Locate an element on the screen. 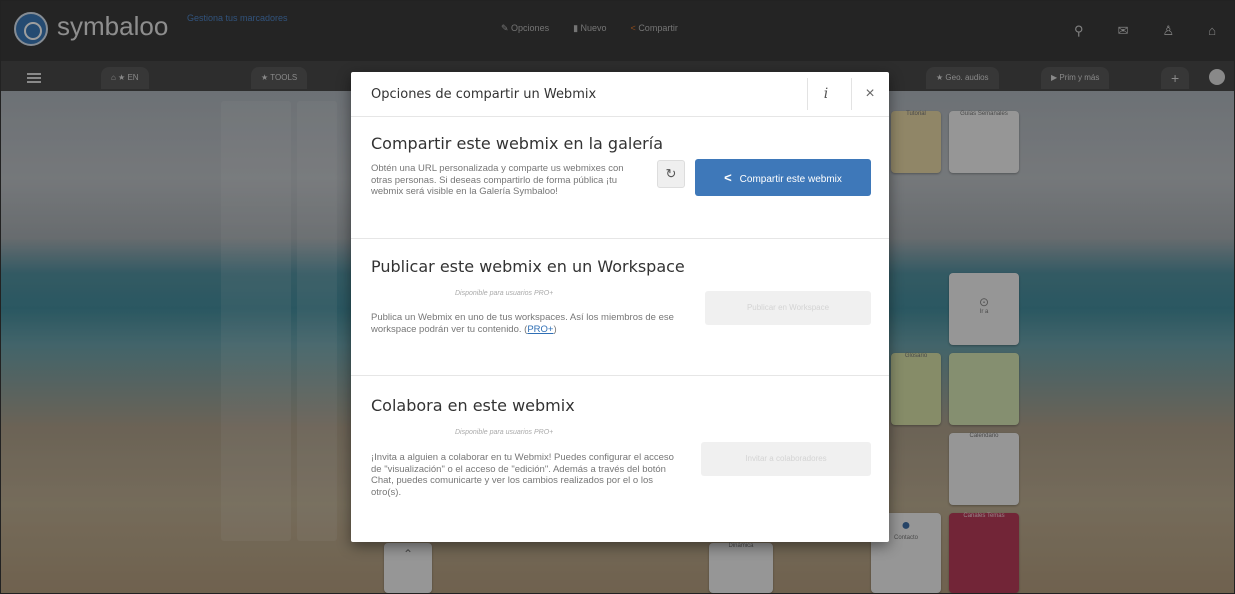  collaborate-pro-note: Disponible para usuarios PRO+ is located at coordinates (504, 432).